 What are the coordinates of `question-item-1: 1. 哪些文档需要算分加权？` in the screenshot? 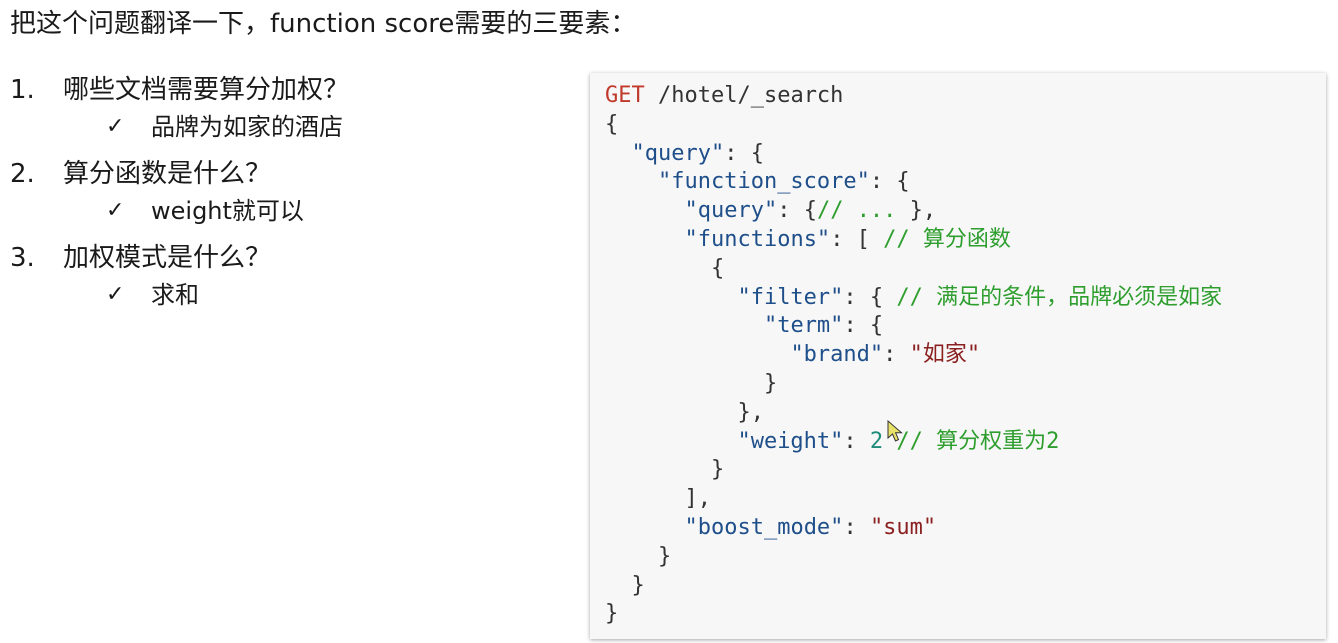 It's located at (290, 90).